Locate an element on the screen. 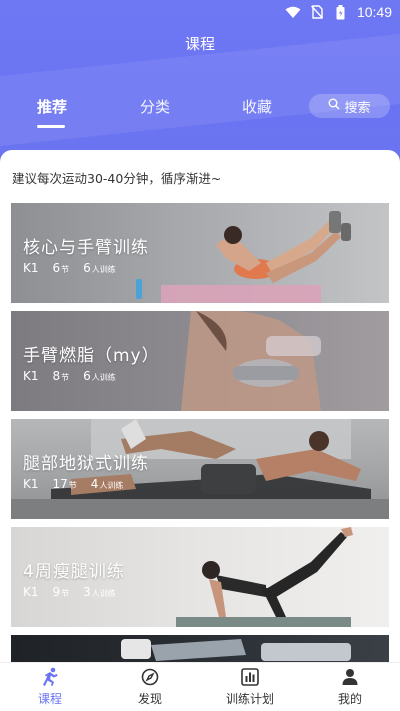 Image resolution: width=400 pixels, height=711 pixels. course-meta: K1 6 节 6 人训练 is located at coordinates (69, 268).